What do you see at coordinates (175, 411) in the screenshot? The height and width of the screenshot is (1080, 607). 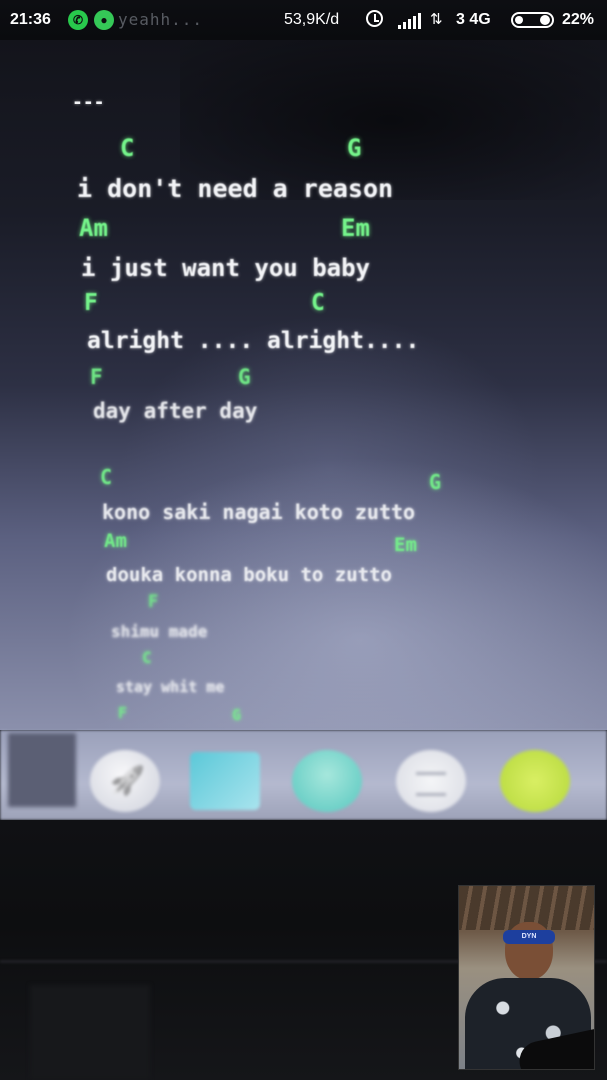 I see `lyric-line: day after day` at bounding box center [175, 411].